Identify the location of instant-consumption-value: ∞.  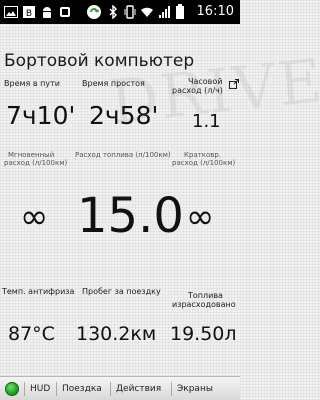
(34, 217).